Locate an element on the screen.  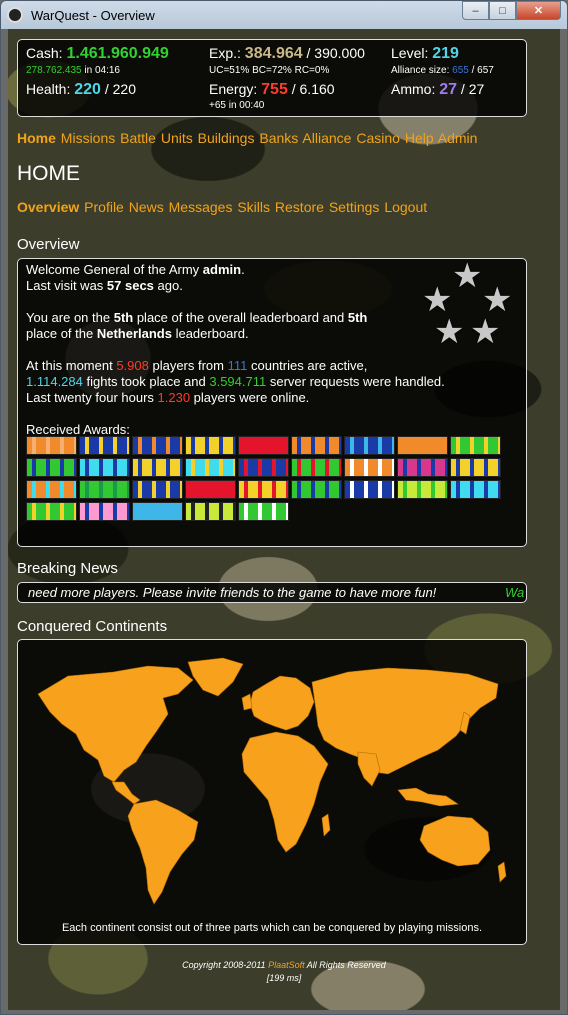
cash-stat: Cash: 1.461.960.949 is located at coordinates (97, 54).